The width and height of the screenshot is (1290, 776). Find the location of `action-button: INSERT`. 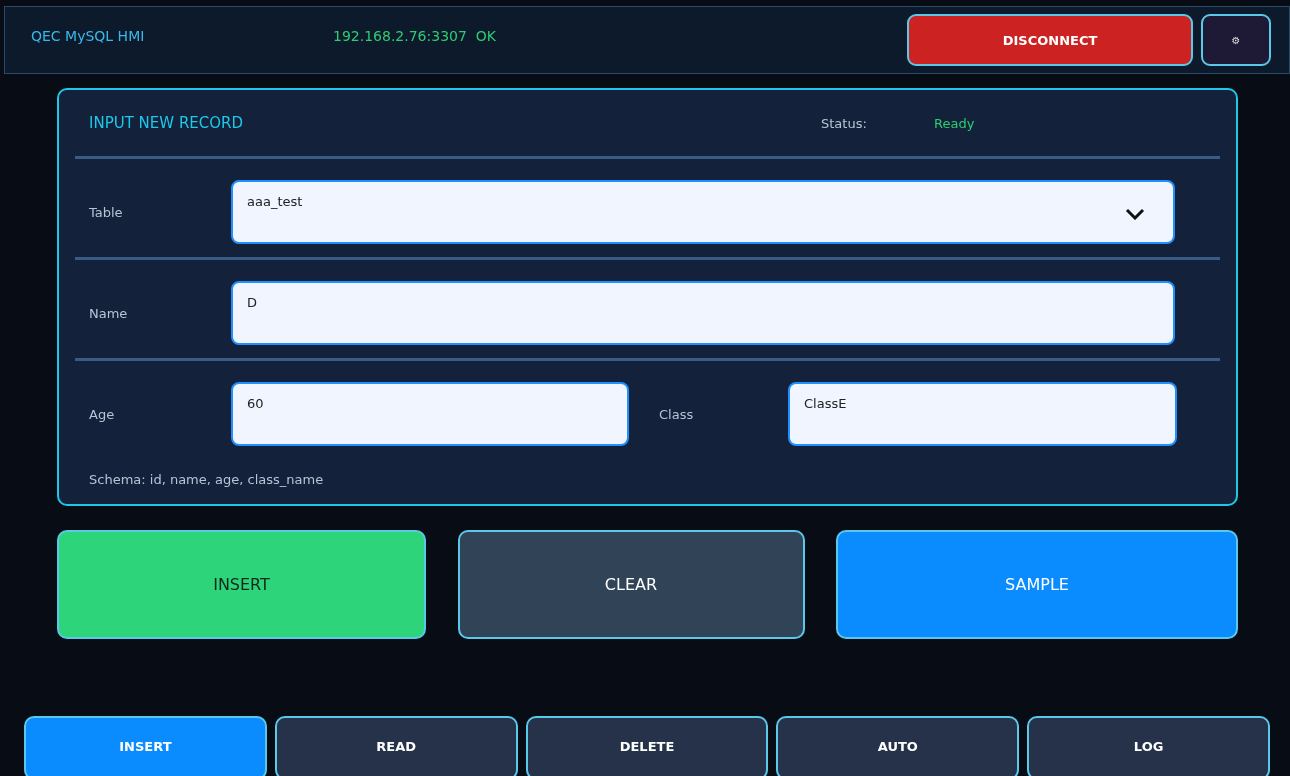

action-button: INSERT is located at coordinates (241, 584).